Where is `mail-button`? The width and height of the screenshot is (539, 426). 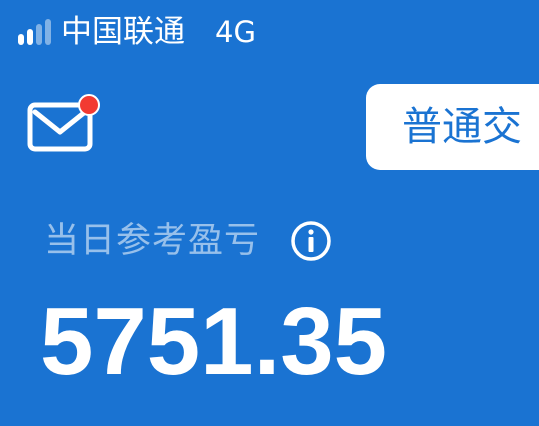
mail-button is located at coordinates (63, 123).